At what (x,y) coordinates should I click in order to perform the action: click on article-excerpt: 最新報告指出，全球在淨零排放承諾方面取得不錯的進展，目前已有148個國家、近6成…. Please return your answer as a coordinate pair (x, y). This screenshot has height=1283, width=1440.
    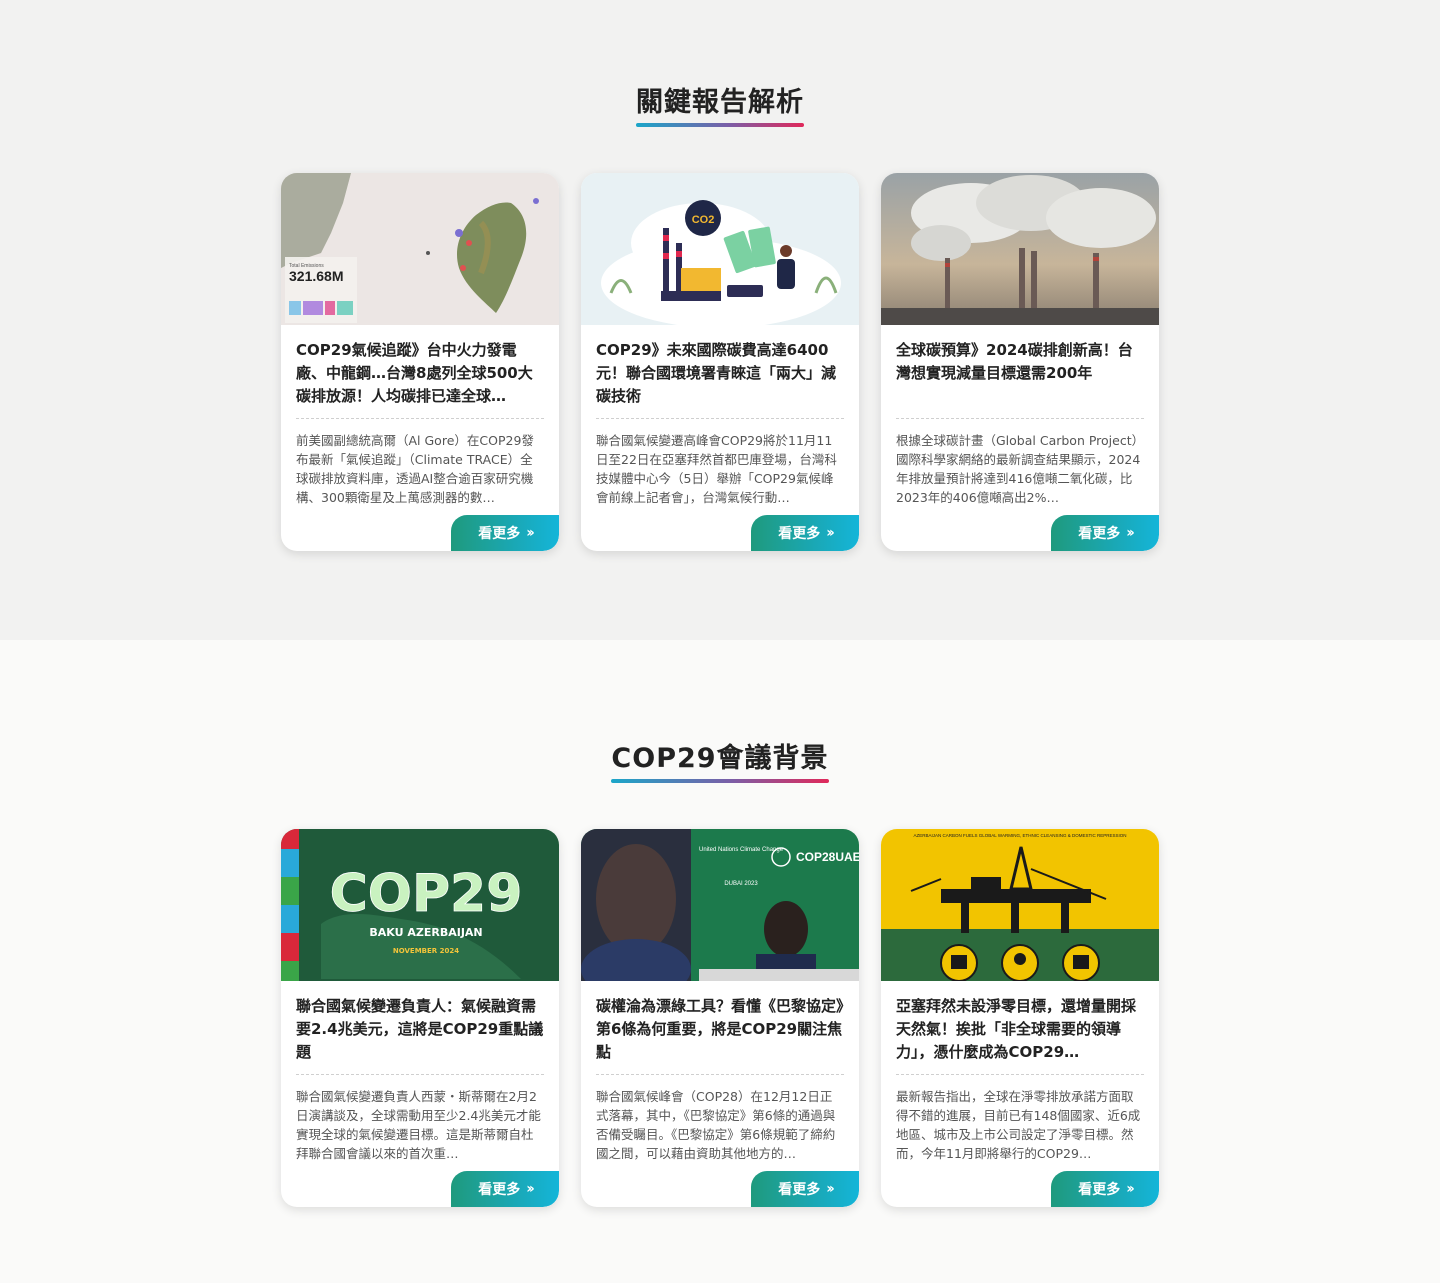
    Looking at the image, I should click on (1018, 1125).